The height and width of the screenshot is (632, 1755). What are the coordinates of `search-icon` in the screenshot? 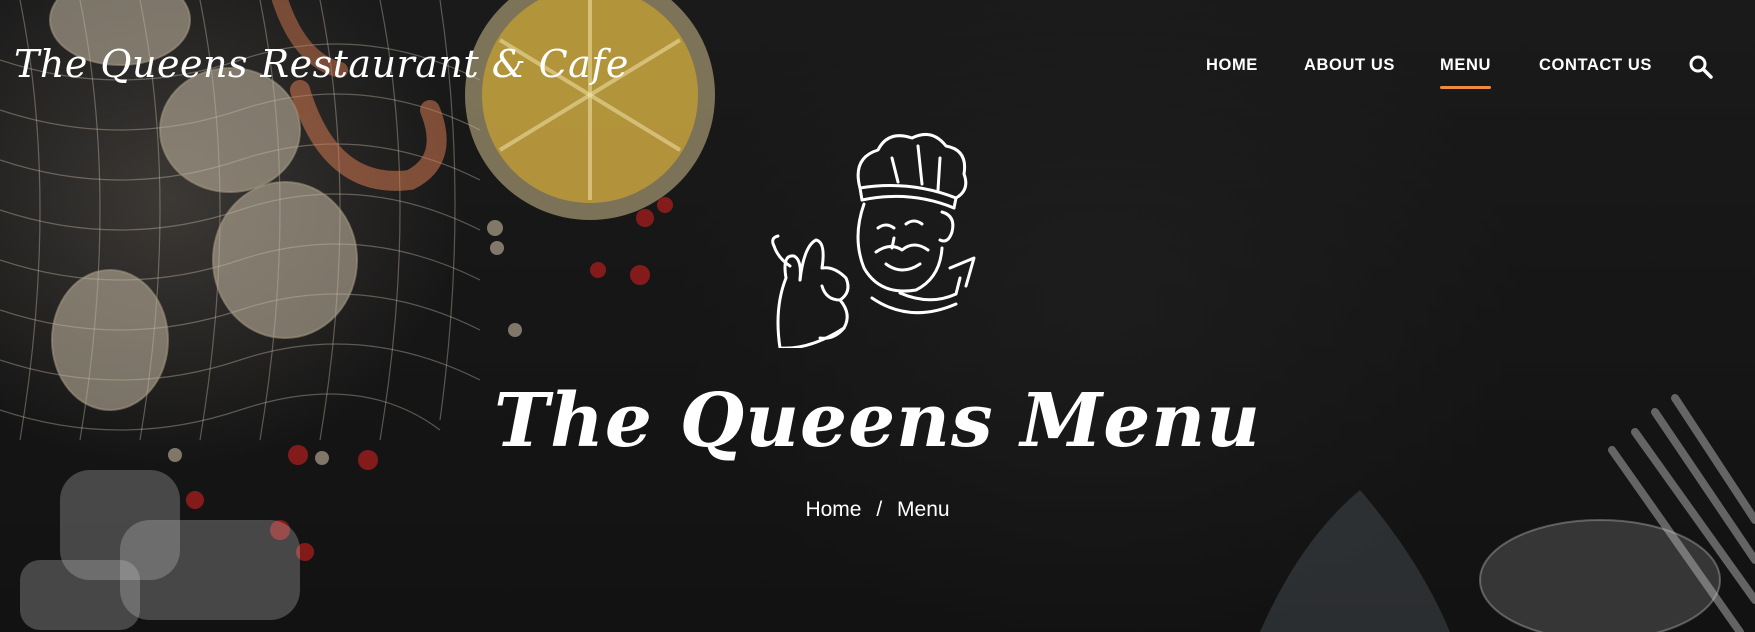 It's located at (1701, 67).